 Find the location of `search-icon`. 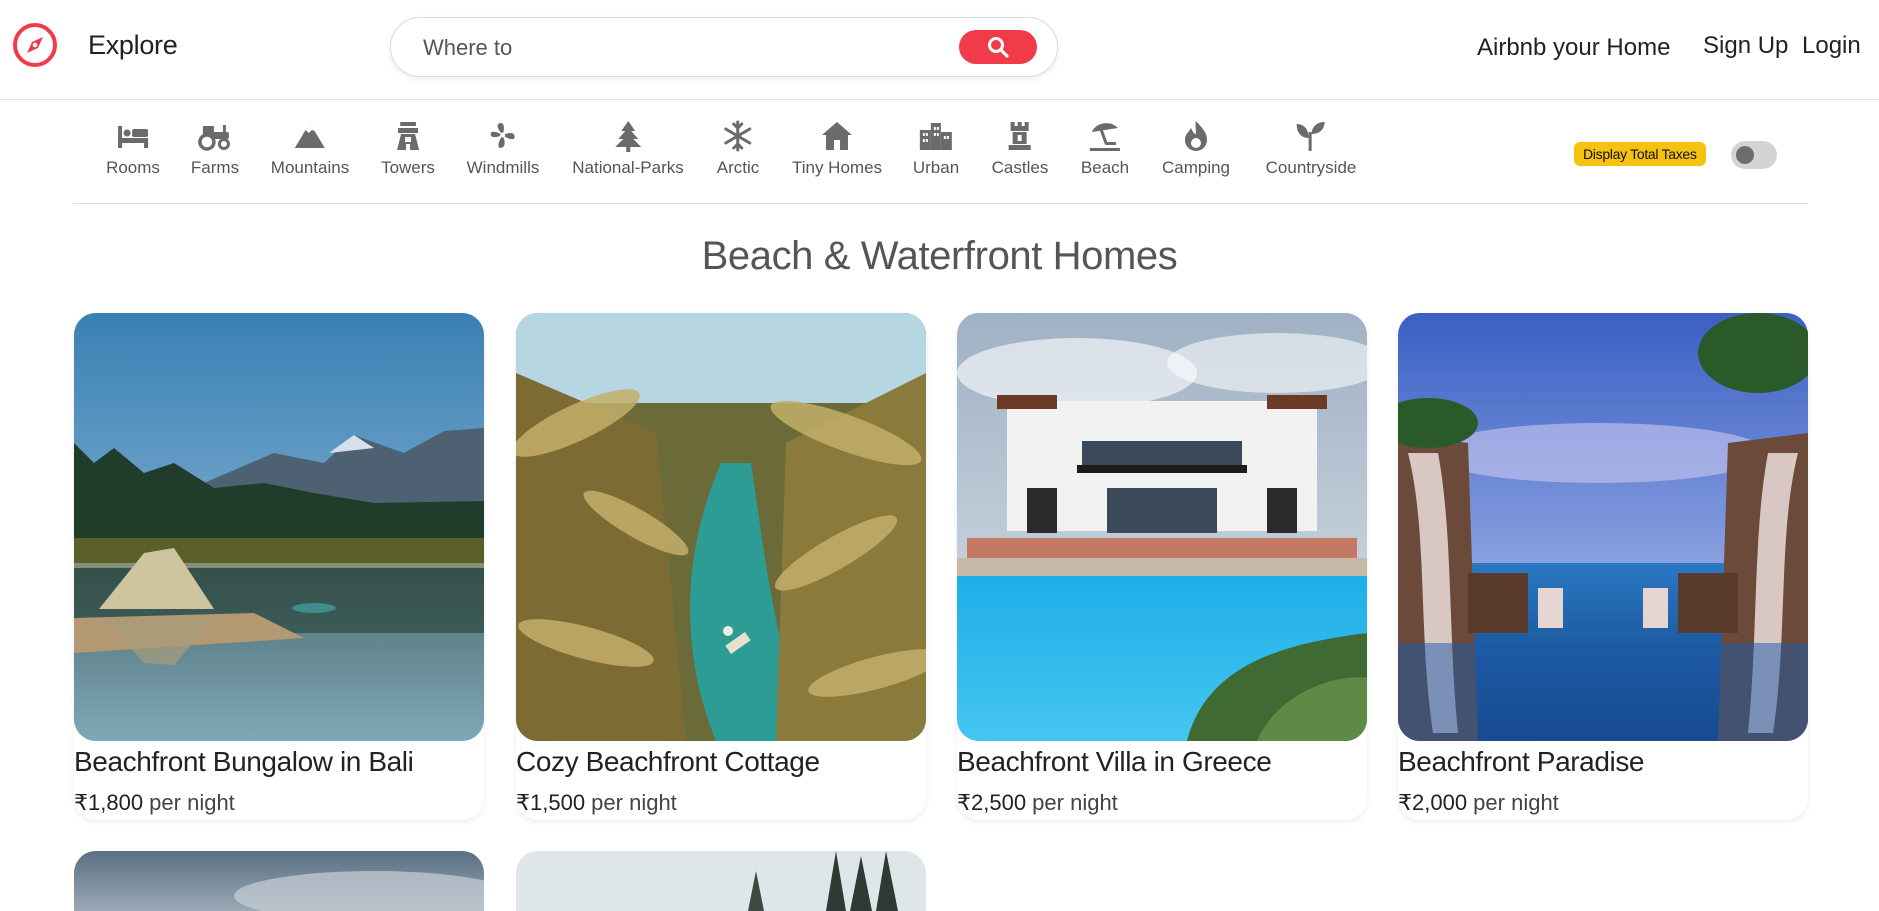

search-icon is located at coordinates (998, 47).